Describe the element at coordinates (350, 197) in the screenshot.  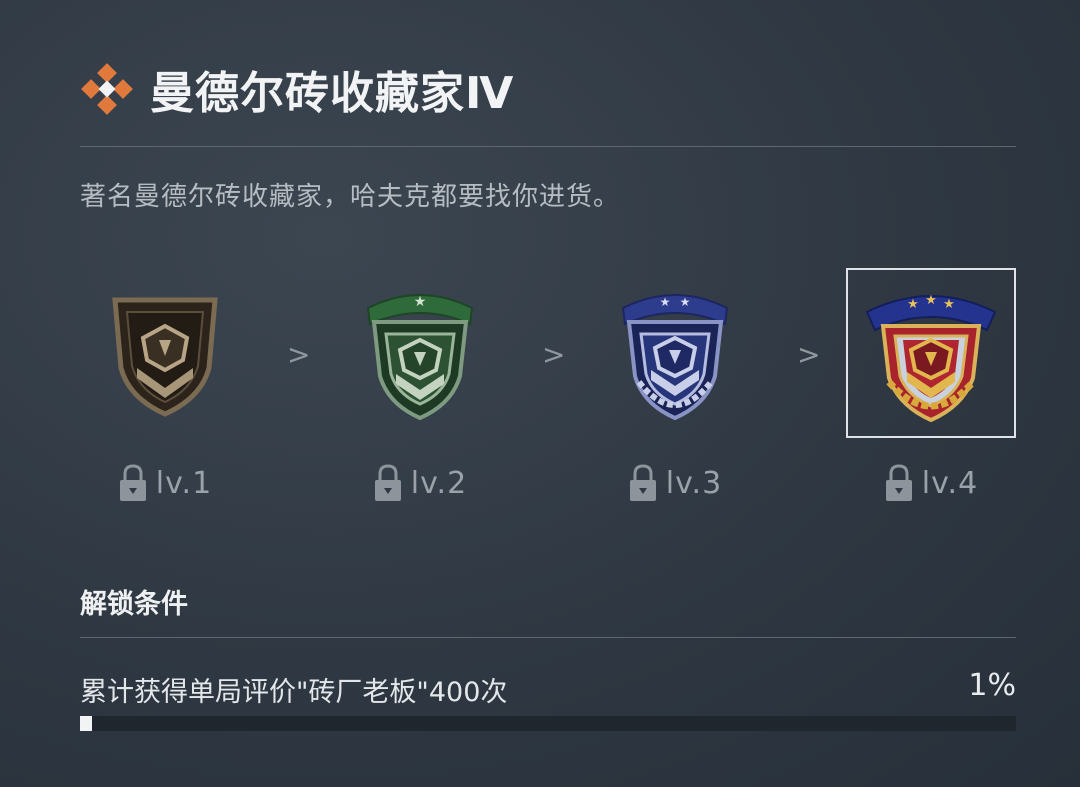
I see `achievement-description: 著名曼德尔砖收藏家，哈夫克都要找你进货。` at that location.